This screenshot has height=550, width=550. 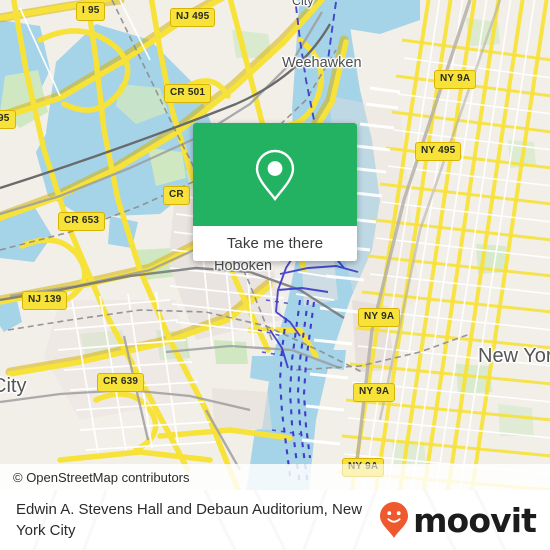 I want to click on road-shield: NJ 139, so click(x=45, y=300).